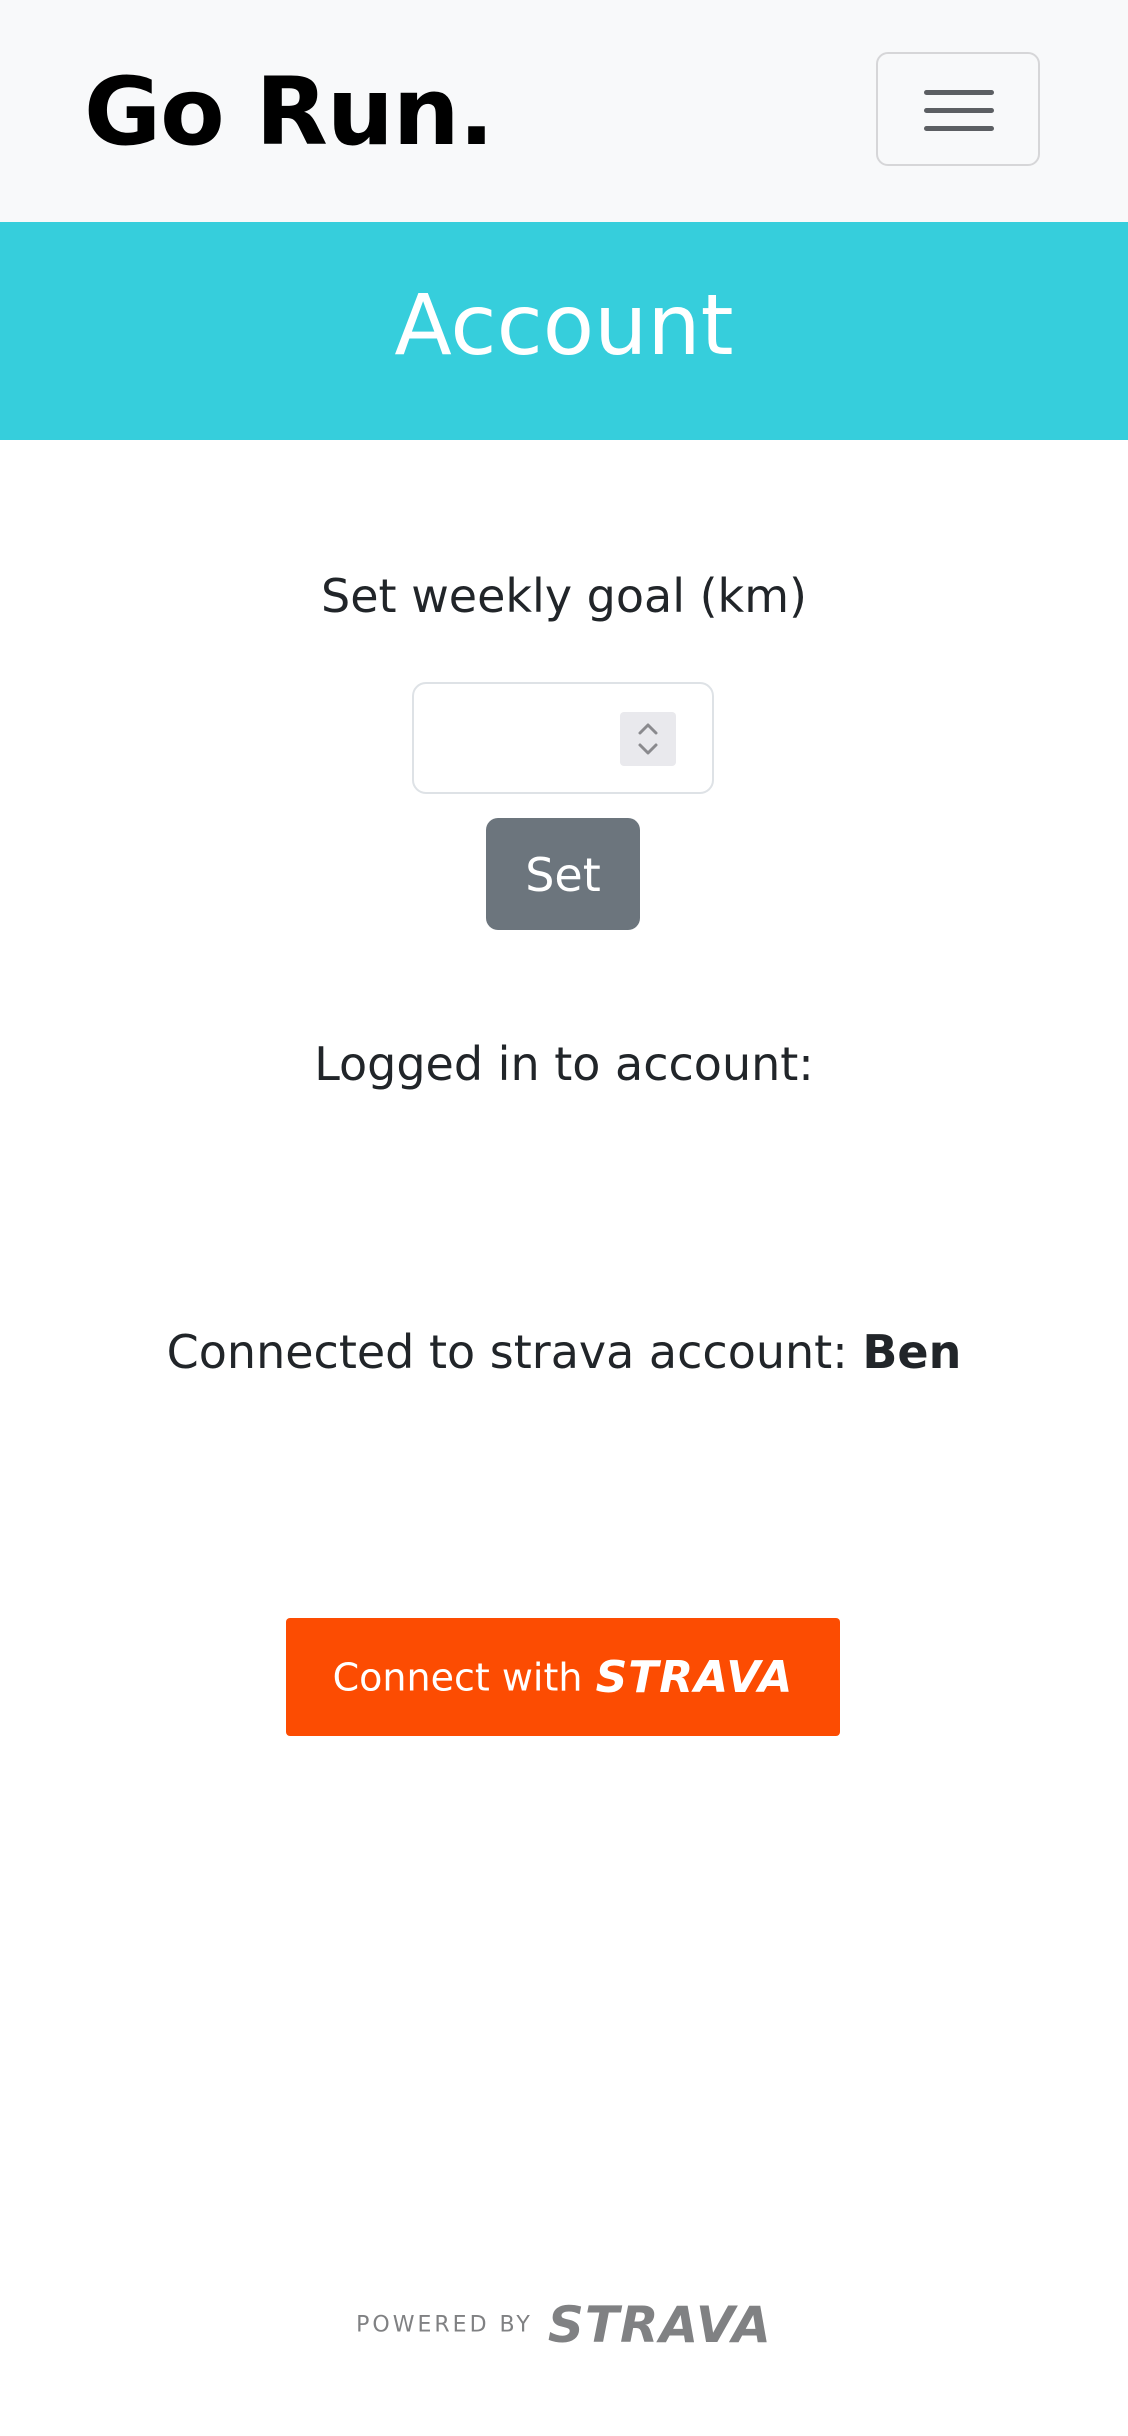 The image size is (1128, 2436). I want to click on navbar-toggle-button, so click(958, 109).